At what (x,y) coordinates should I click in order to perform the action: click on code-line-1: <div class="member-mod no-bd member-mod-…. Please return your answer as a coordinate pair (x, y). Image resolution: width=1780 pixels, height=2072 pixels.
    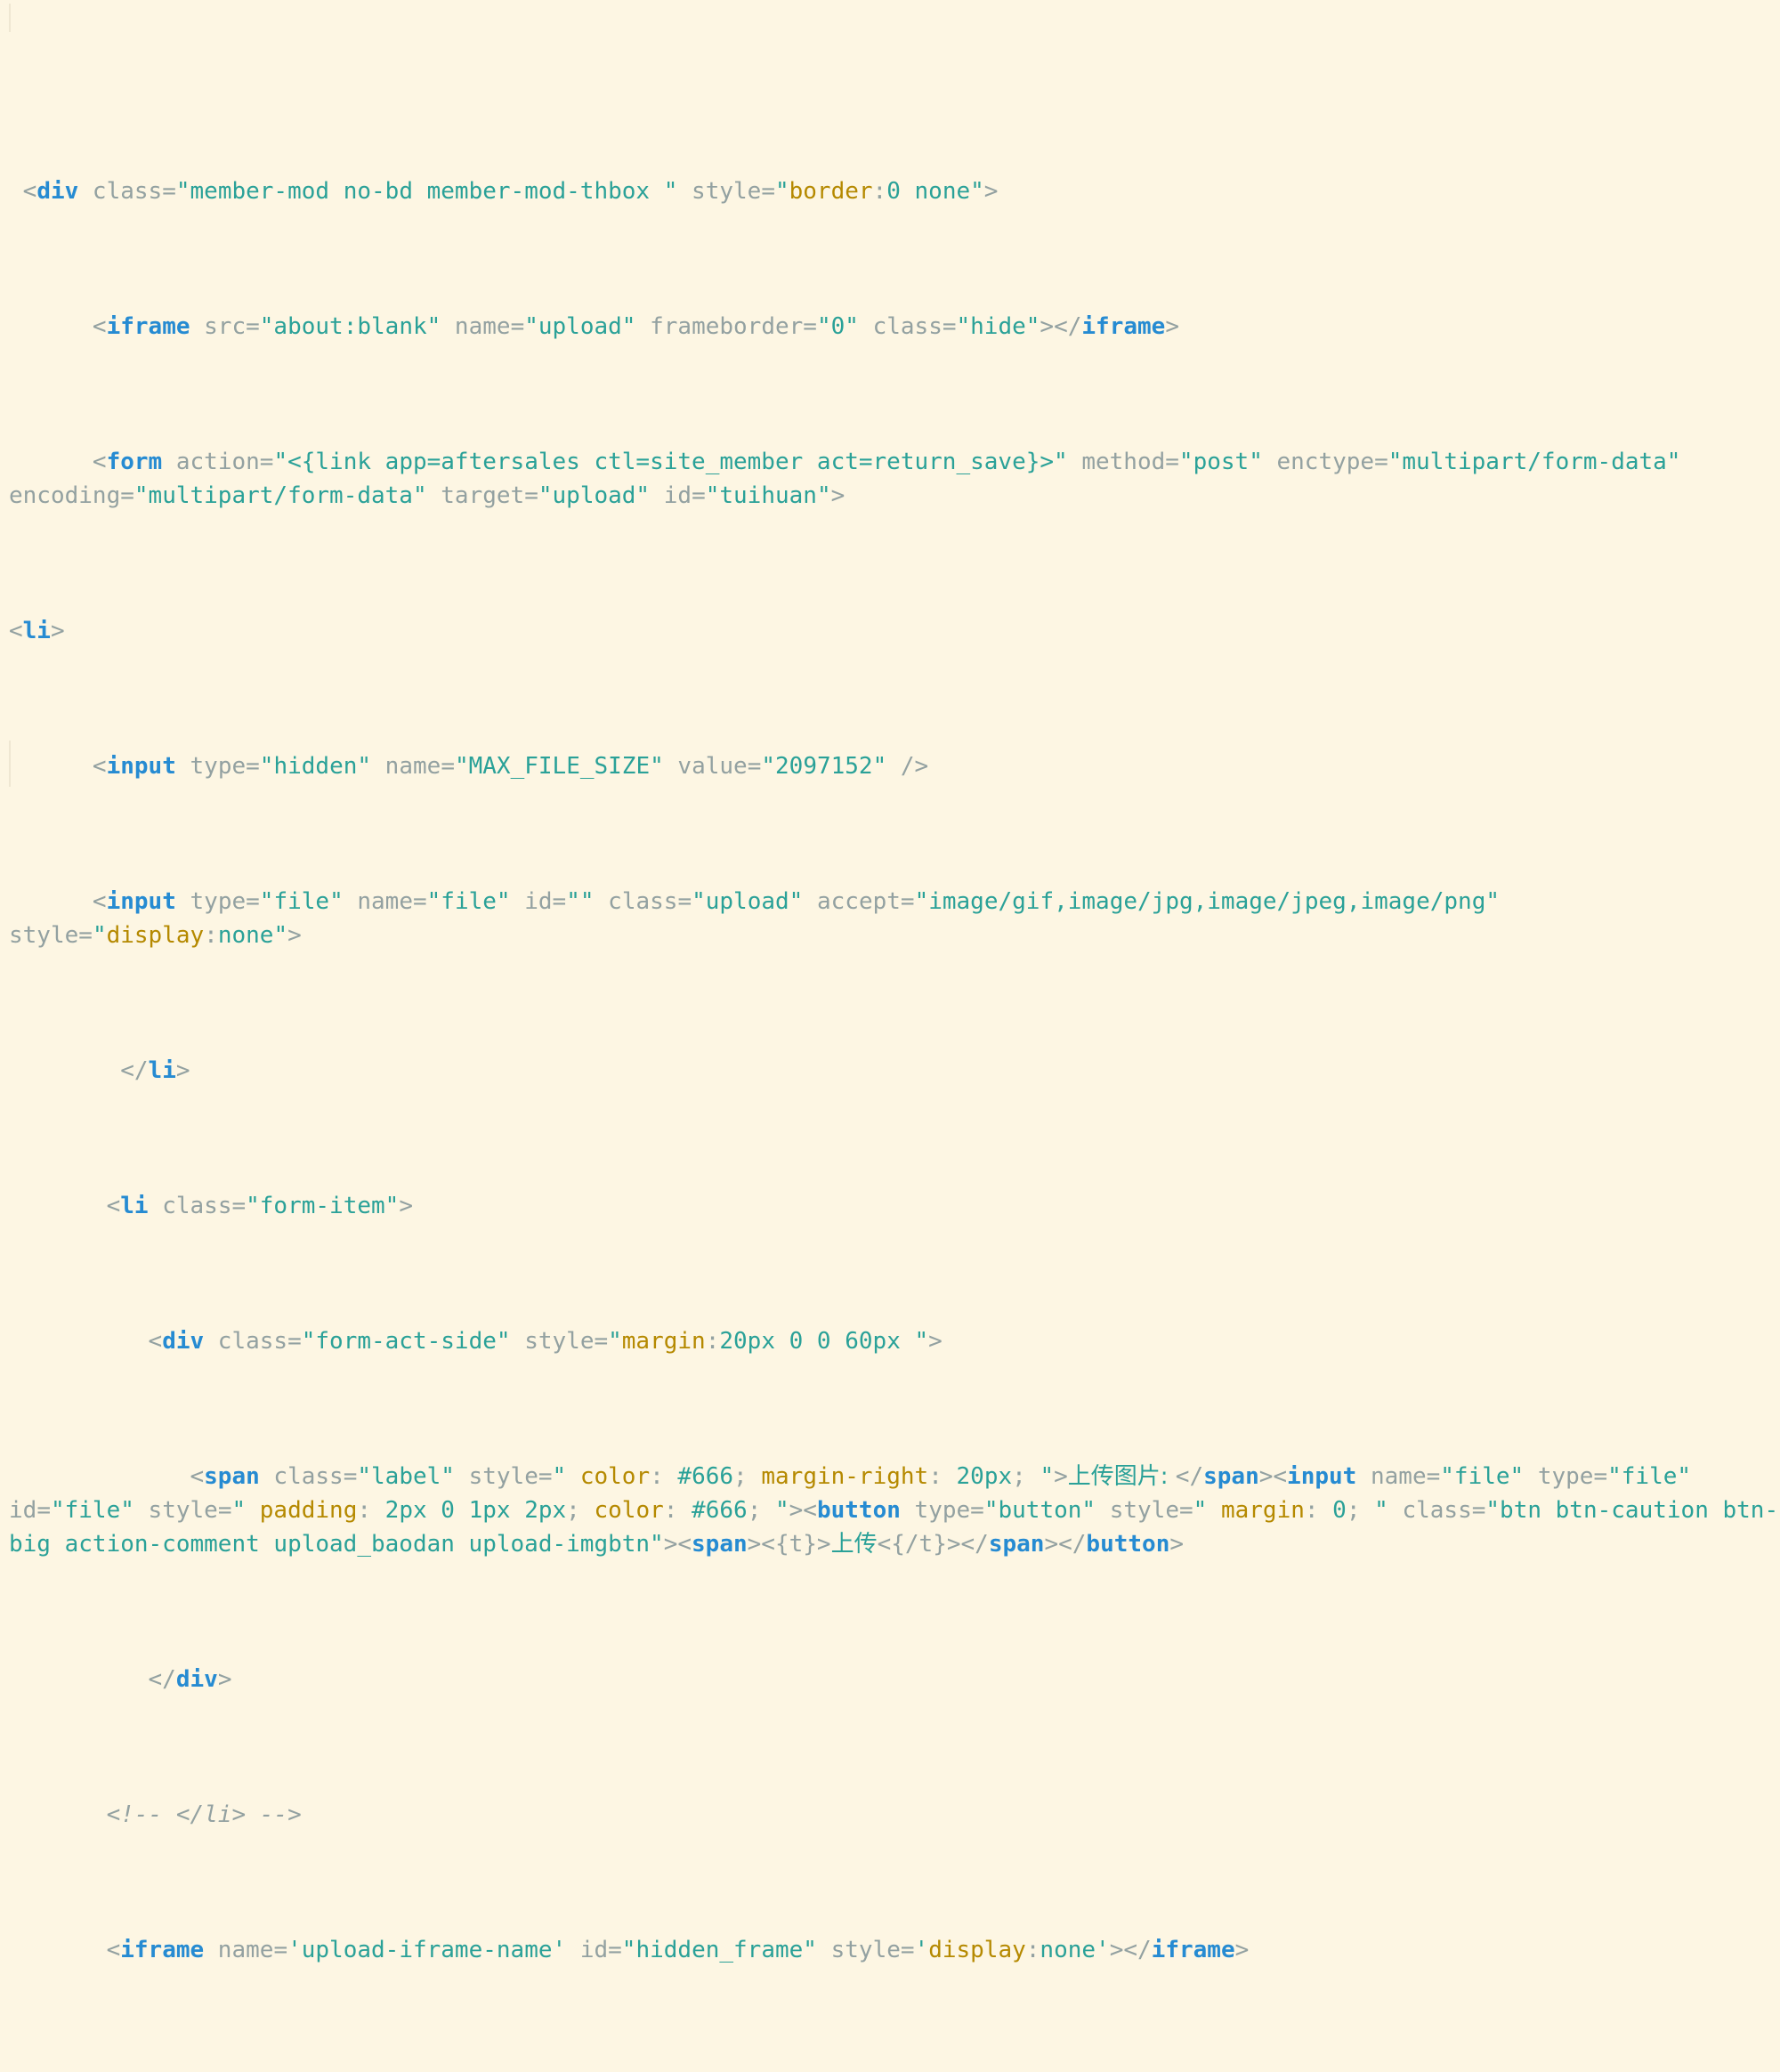
    Looking at the image, I should click on (504, 191).